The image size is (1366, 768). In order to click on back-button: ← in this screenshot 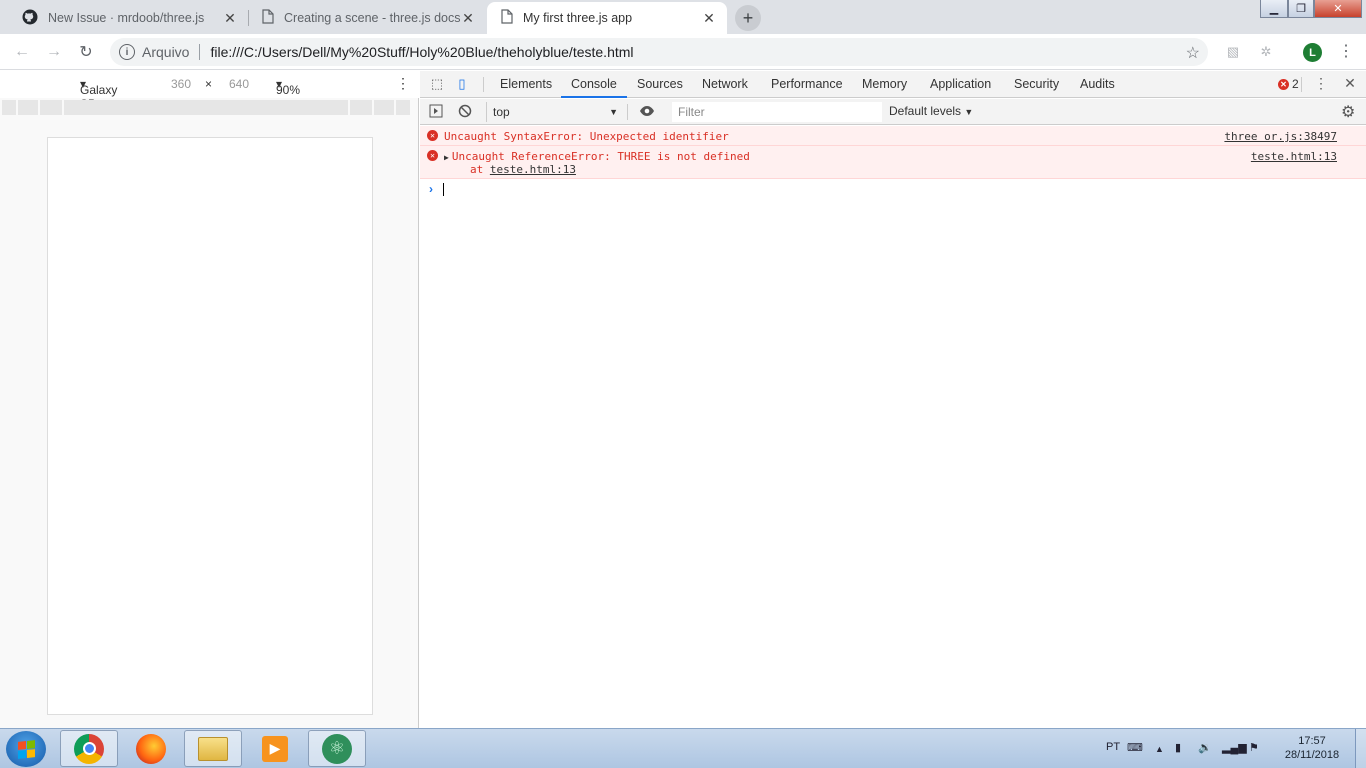, I will do `click(22, 52)`.